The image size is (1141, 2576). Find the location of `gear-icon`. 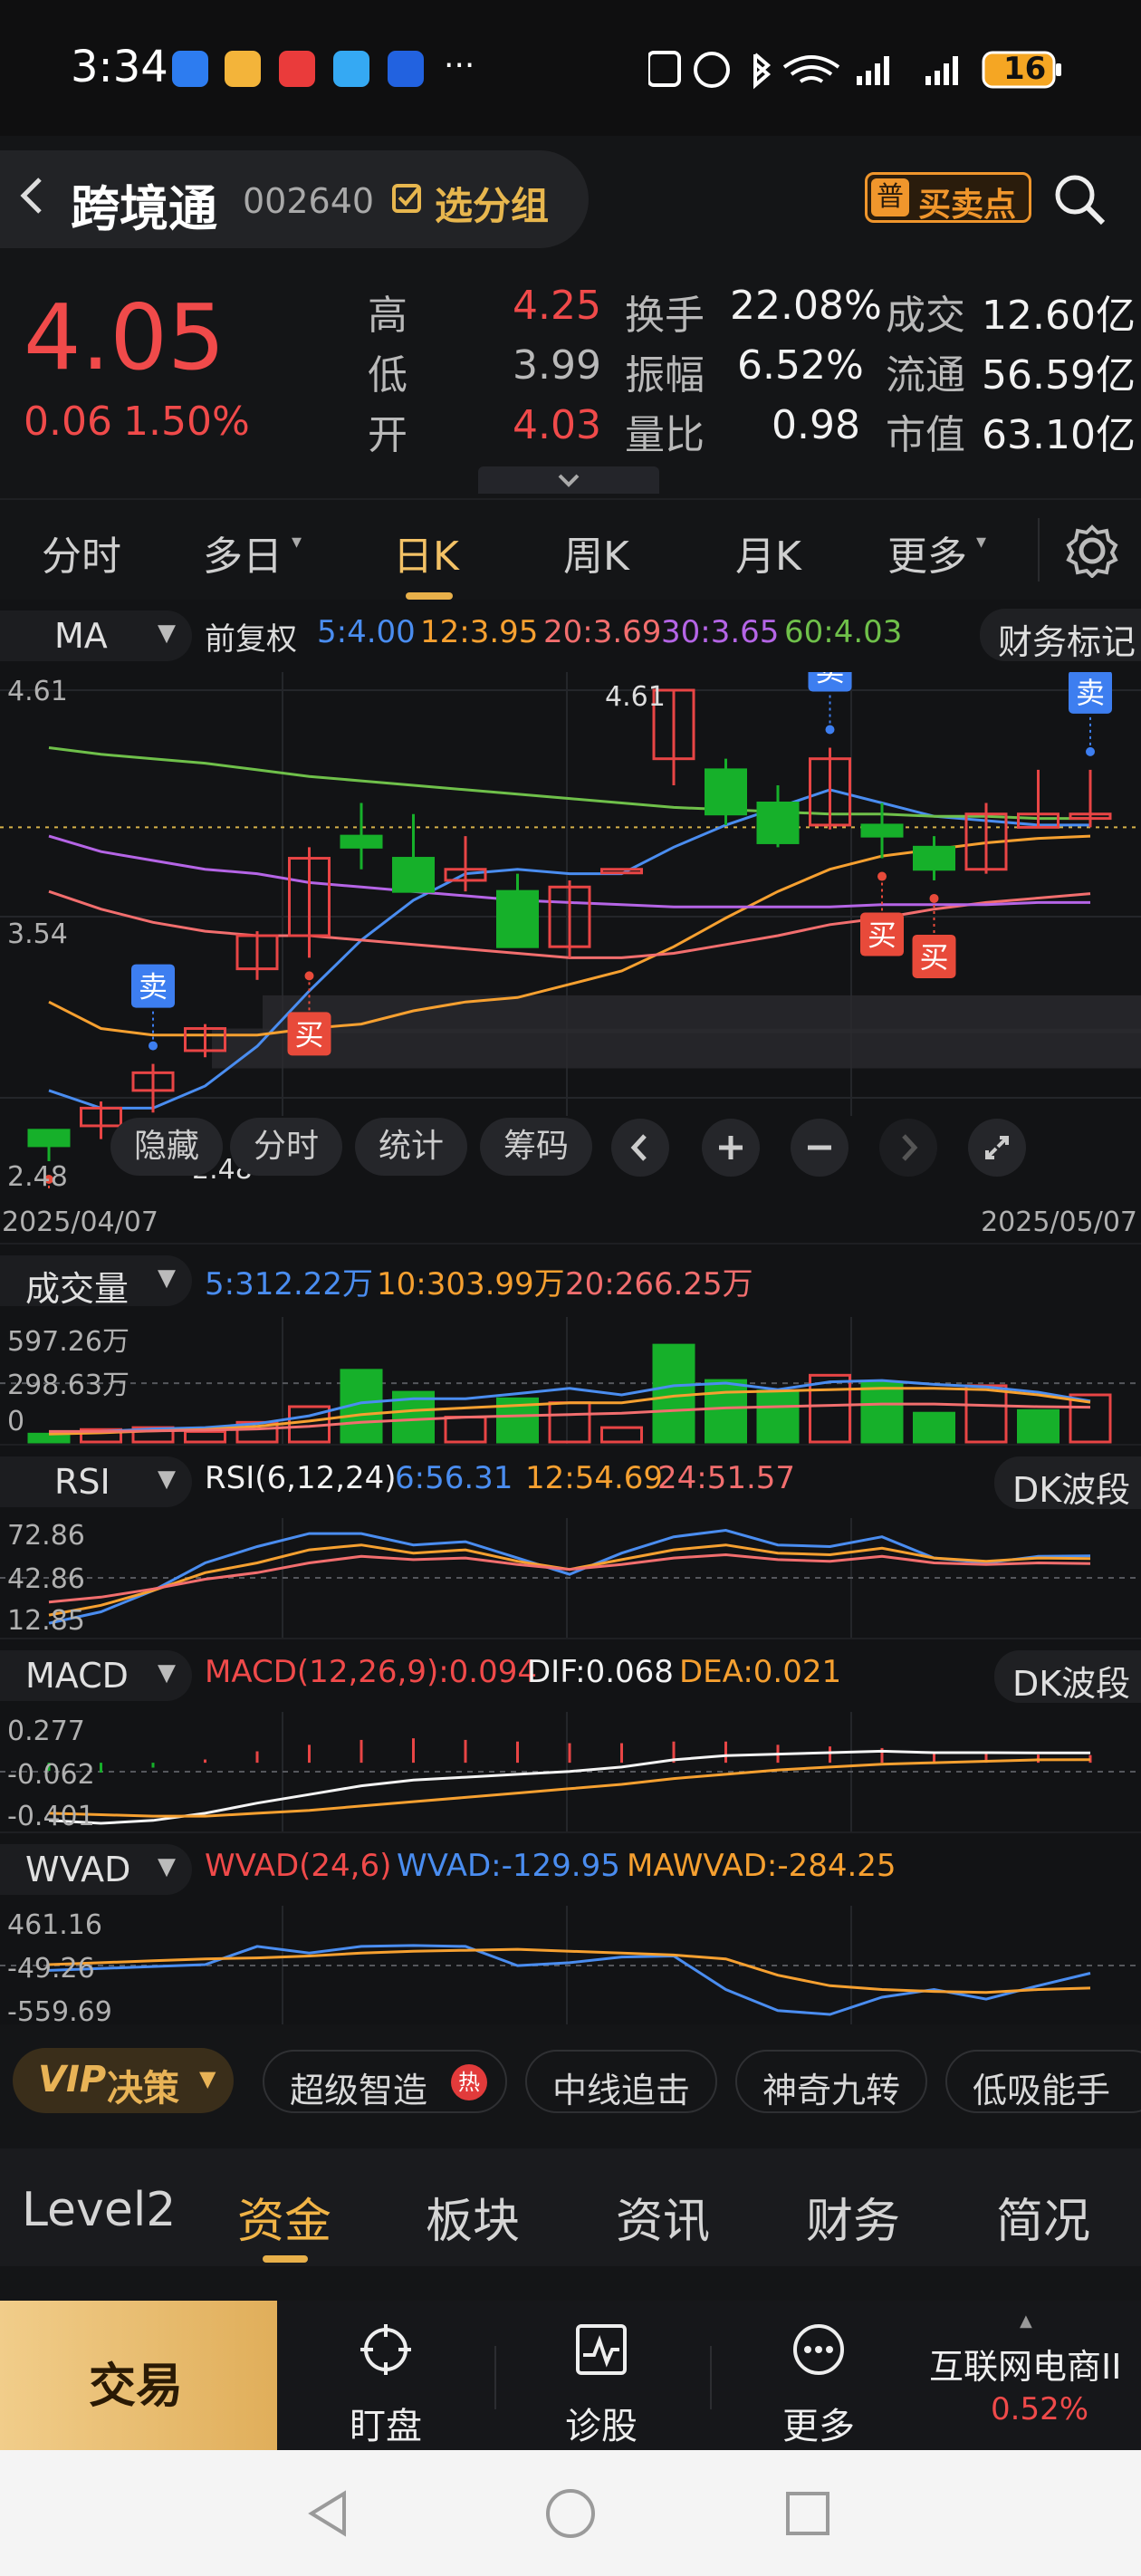

gear-icon is located at coordinates (1092, 551).